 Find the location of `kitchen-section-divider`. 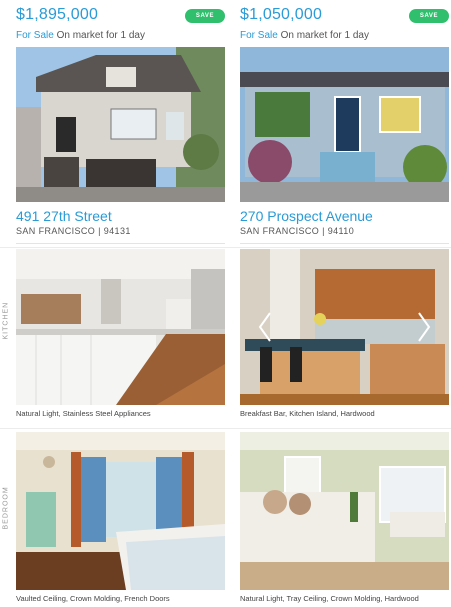

kitchen-section-divider is located at coordinates (225, 247).